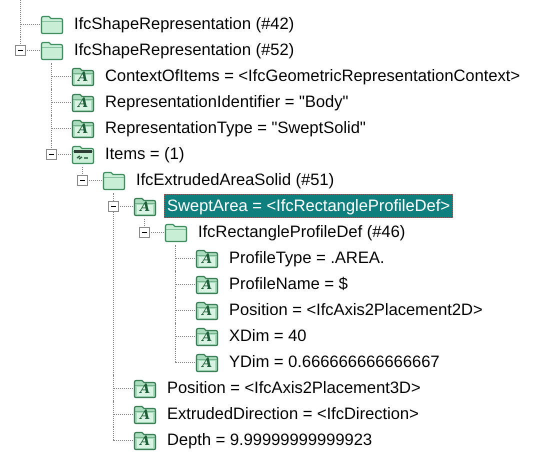  I want to click on tree-item: ProfileType = .AREA., so click(307, 258).